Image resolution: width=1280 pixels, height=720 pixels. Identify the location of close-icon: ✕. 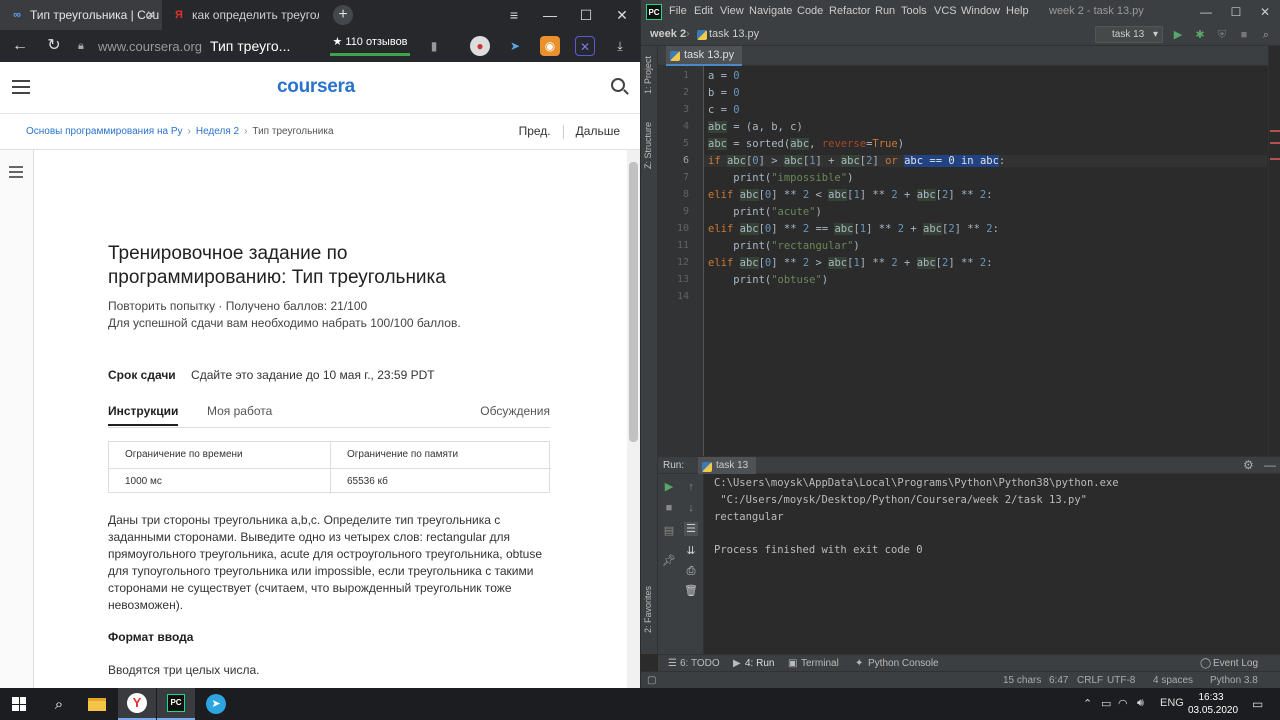
(151, 15).